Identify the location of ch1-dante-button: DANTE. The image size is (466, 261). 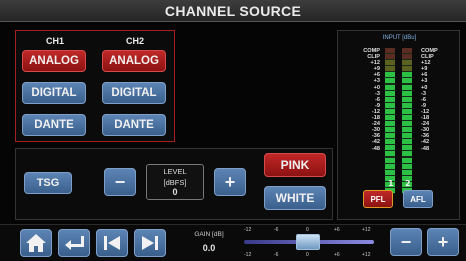
(54, 125).